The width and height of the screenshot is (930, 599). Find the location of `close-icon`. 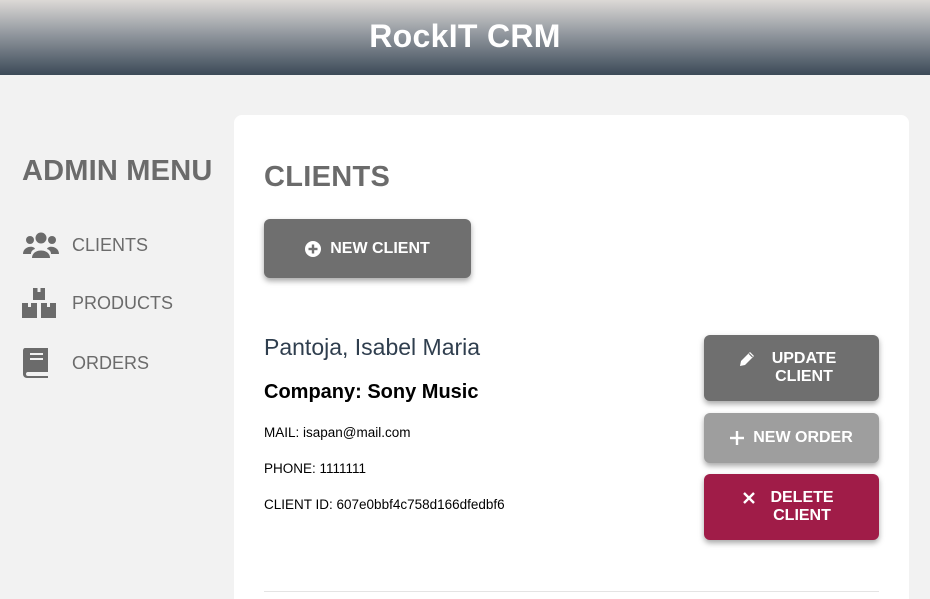

close-icon is located at coordinates (749, 498).